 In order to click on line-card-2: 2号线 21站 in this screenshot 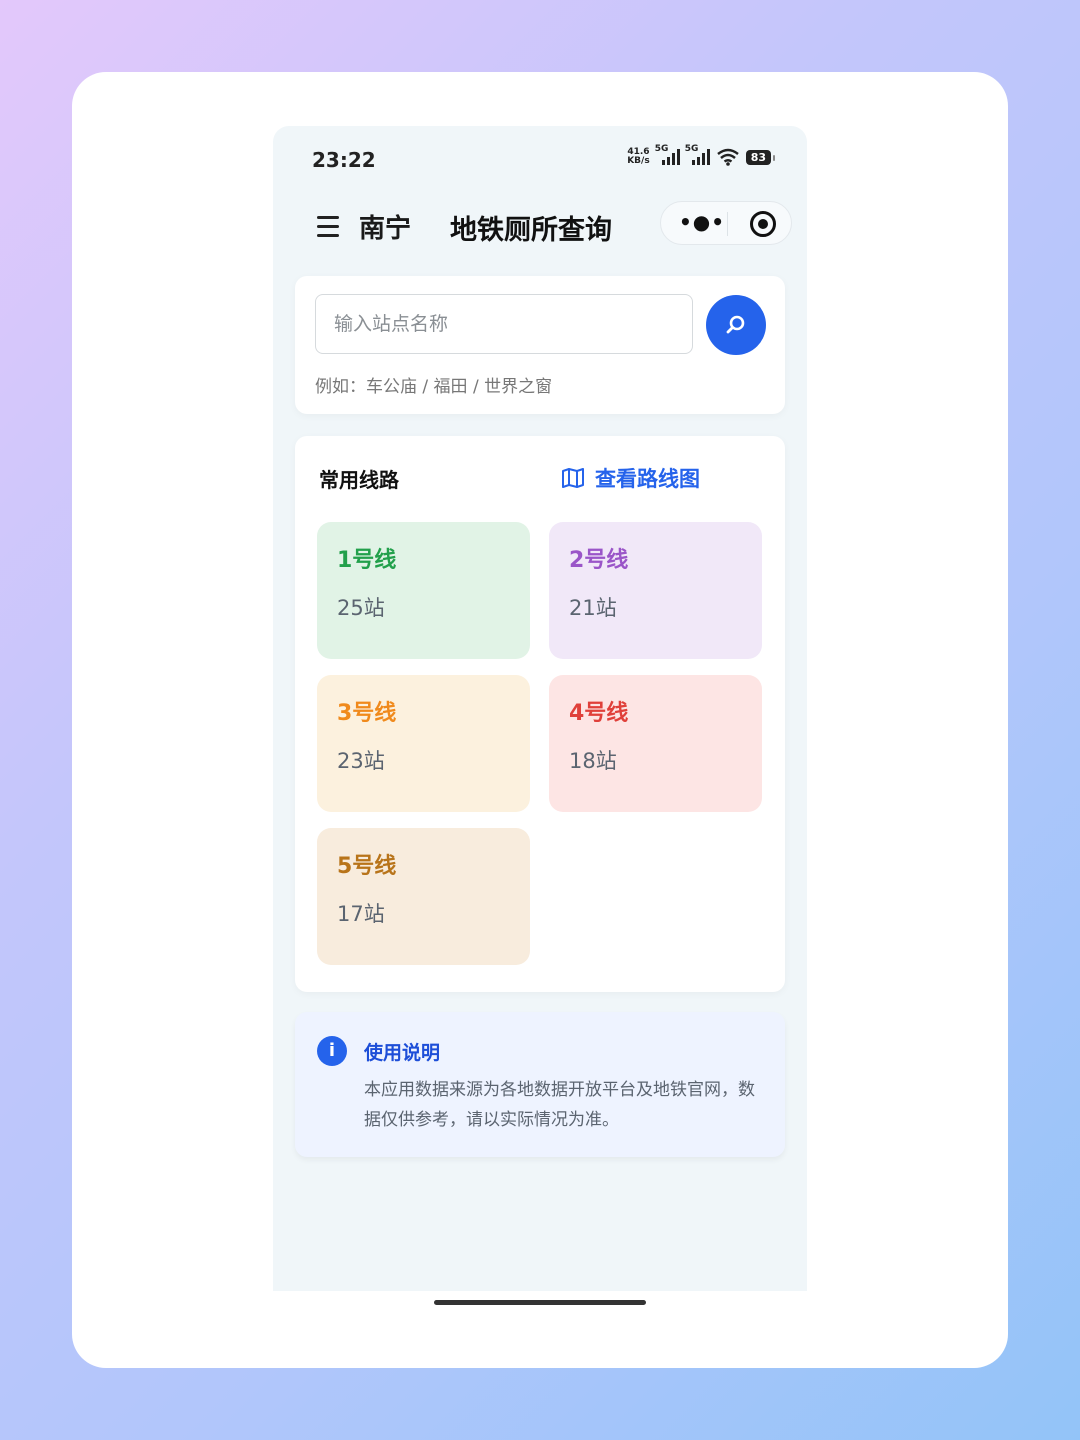, I will do `click(655, 590)`.